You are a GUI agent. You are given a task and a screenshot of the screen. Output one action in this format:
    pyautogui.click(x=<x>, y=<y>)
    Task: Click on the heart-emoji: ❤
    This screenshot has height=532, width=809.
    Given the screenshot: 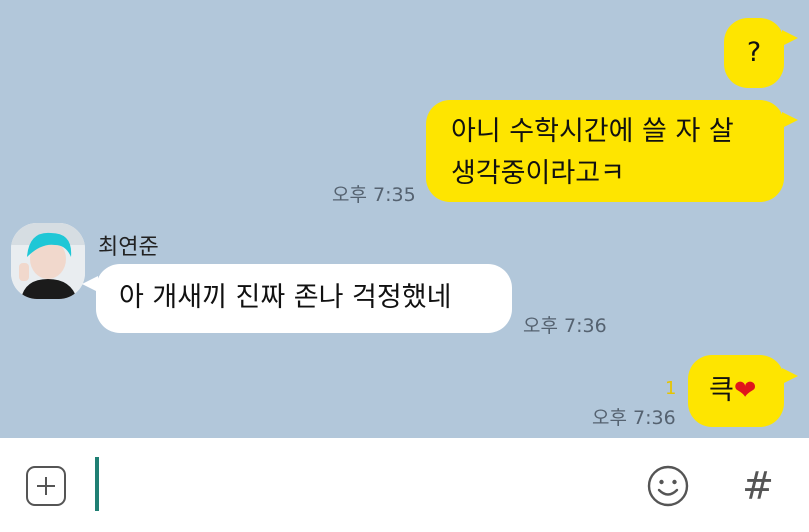 What is the action you would take?
    pyautogui.click(x=745, y=390)
    